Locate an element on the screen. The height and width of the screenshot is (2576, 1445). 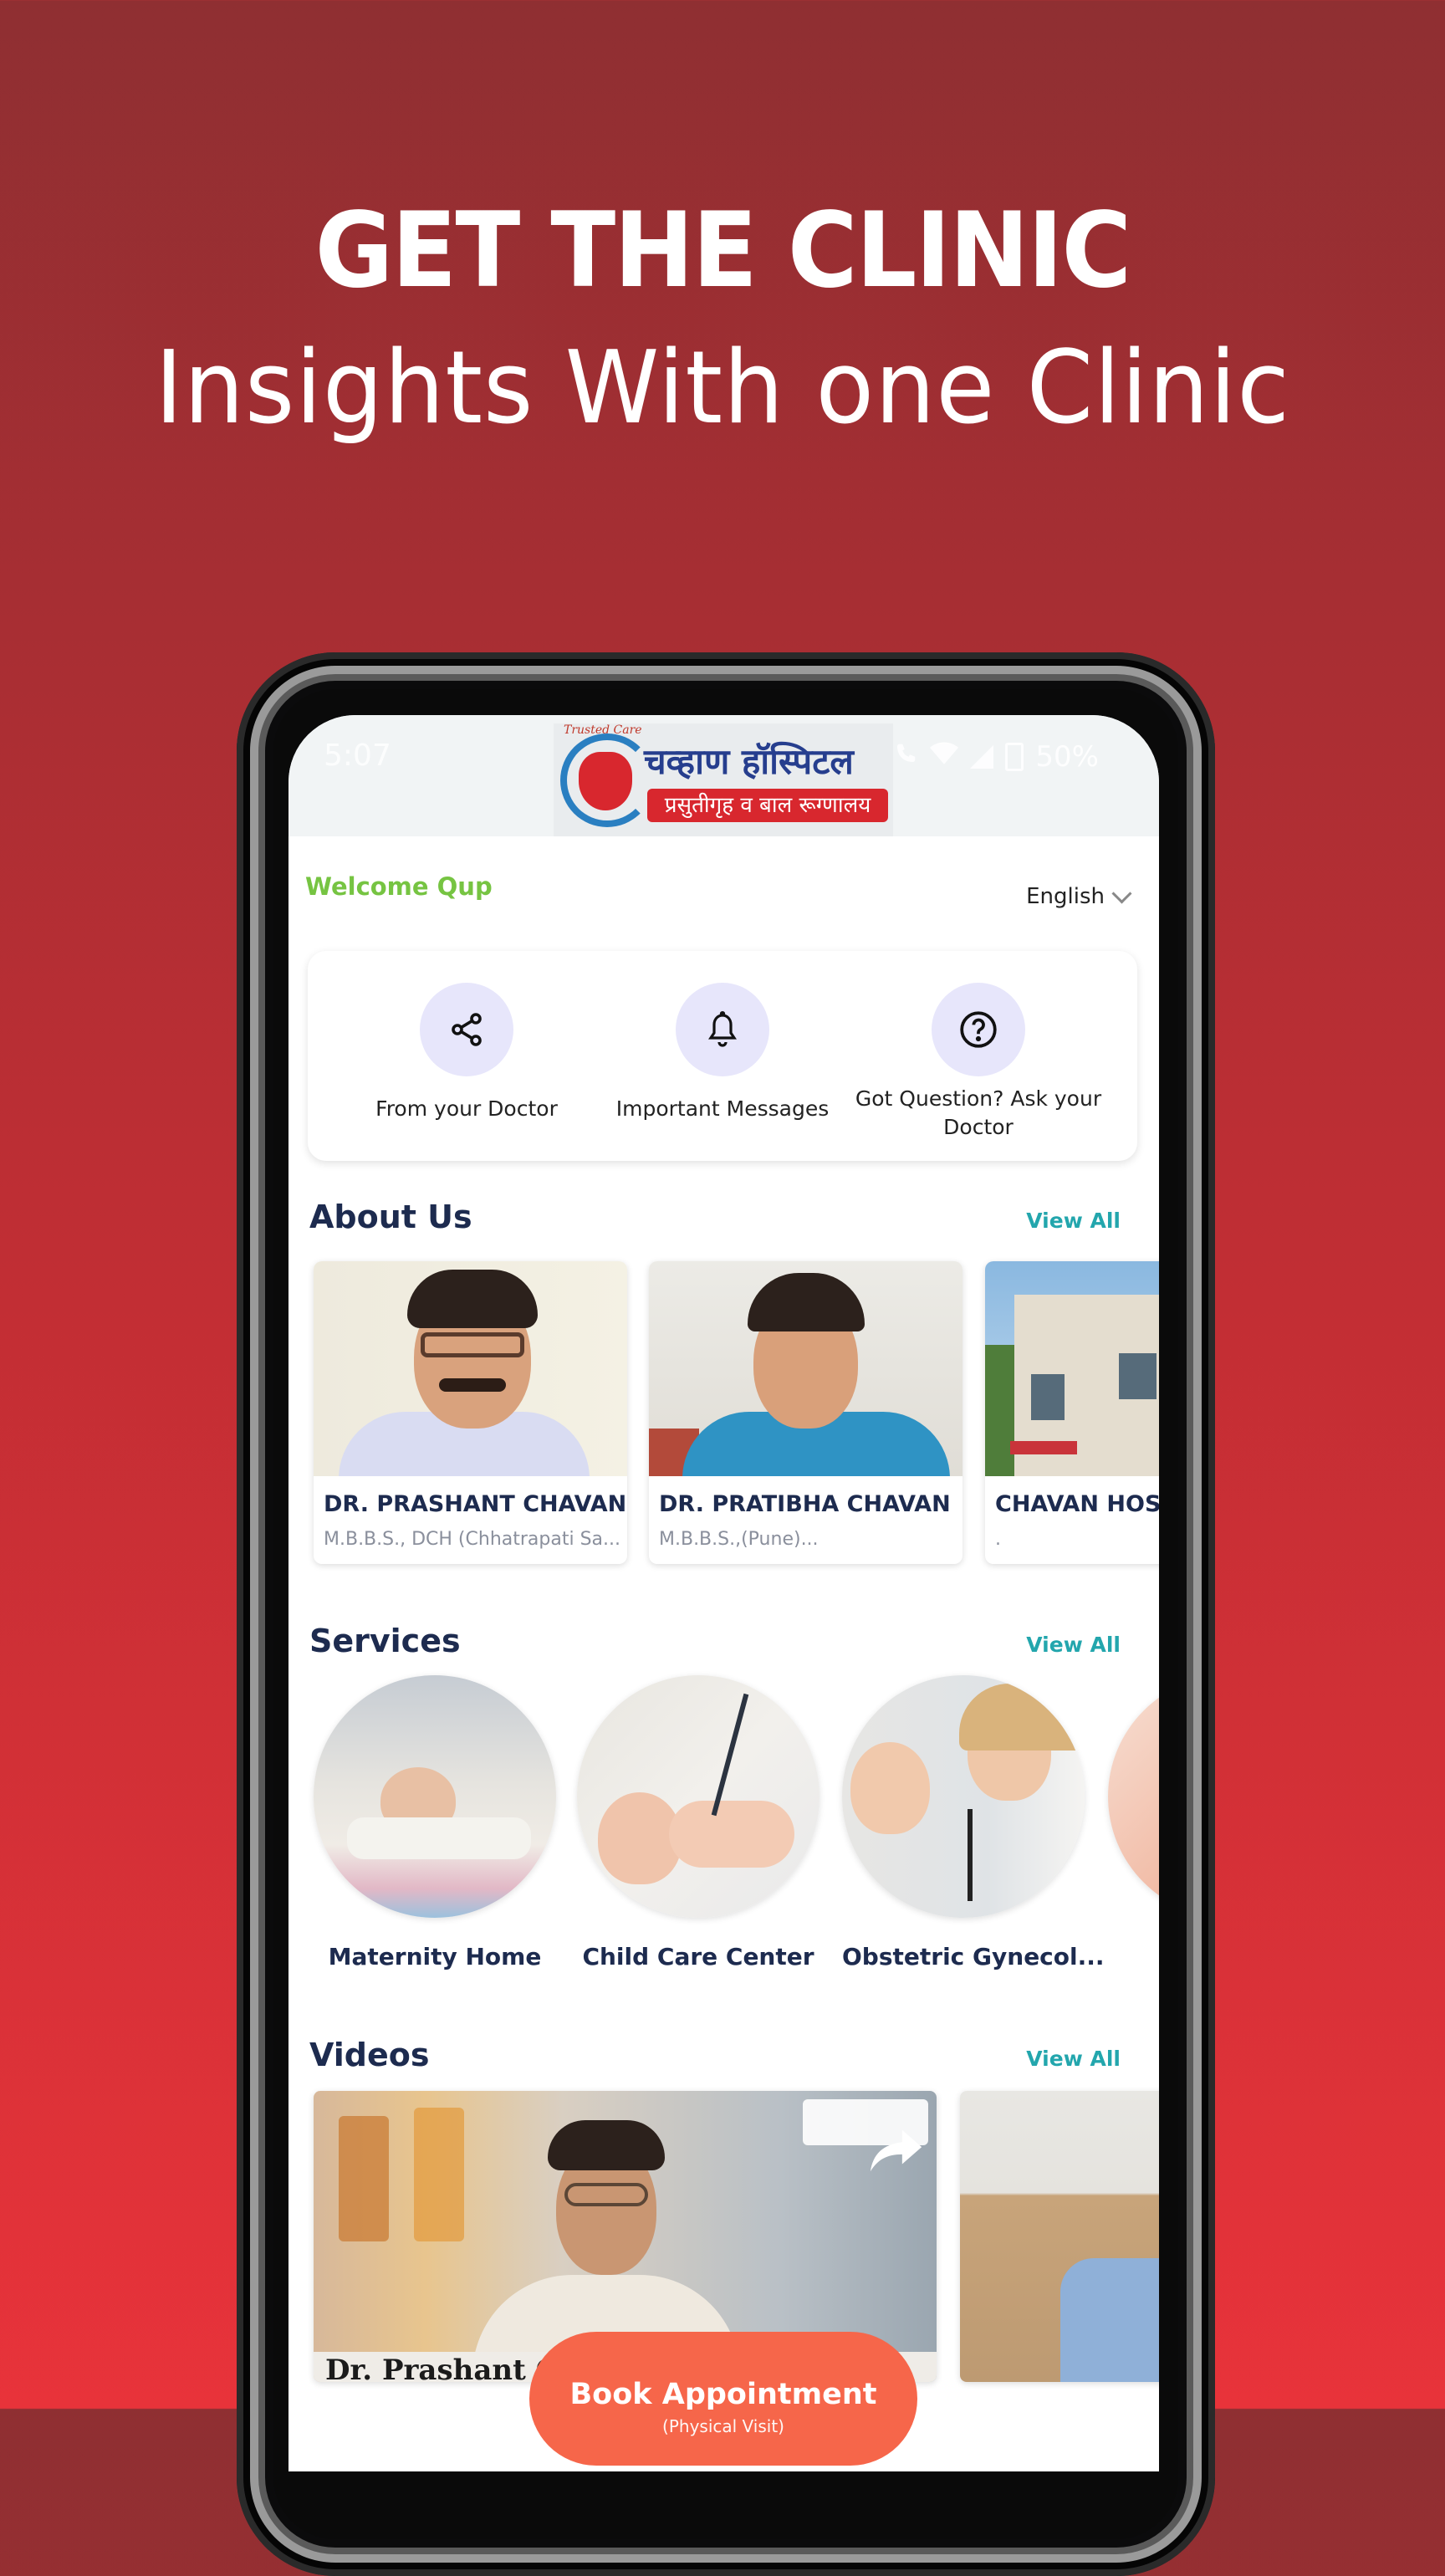
quick-action-ask-doctor: Got Question? Ask your Doctor is located at coordinates (978, 1062).